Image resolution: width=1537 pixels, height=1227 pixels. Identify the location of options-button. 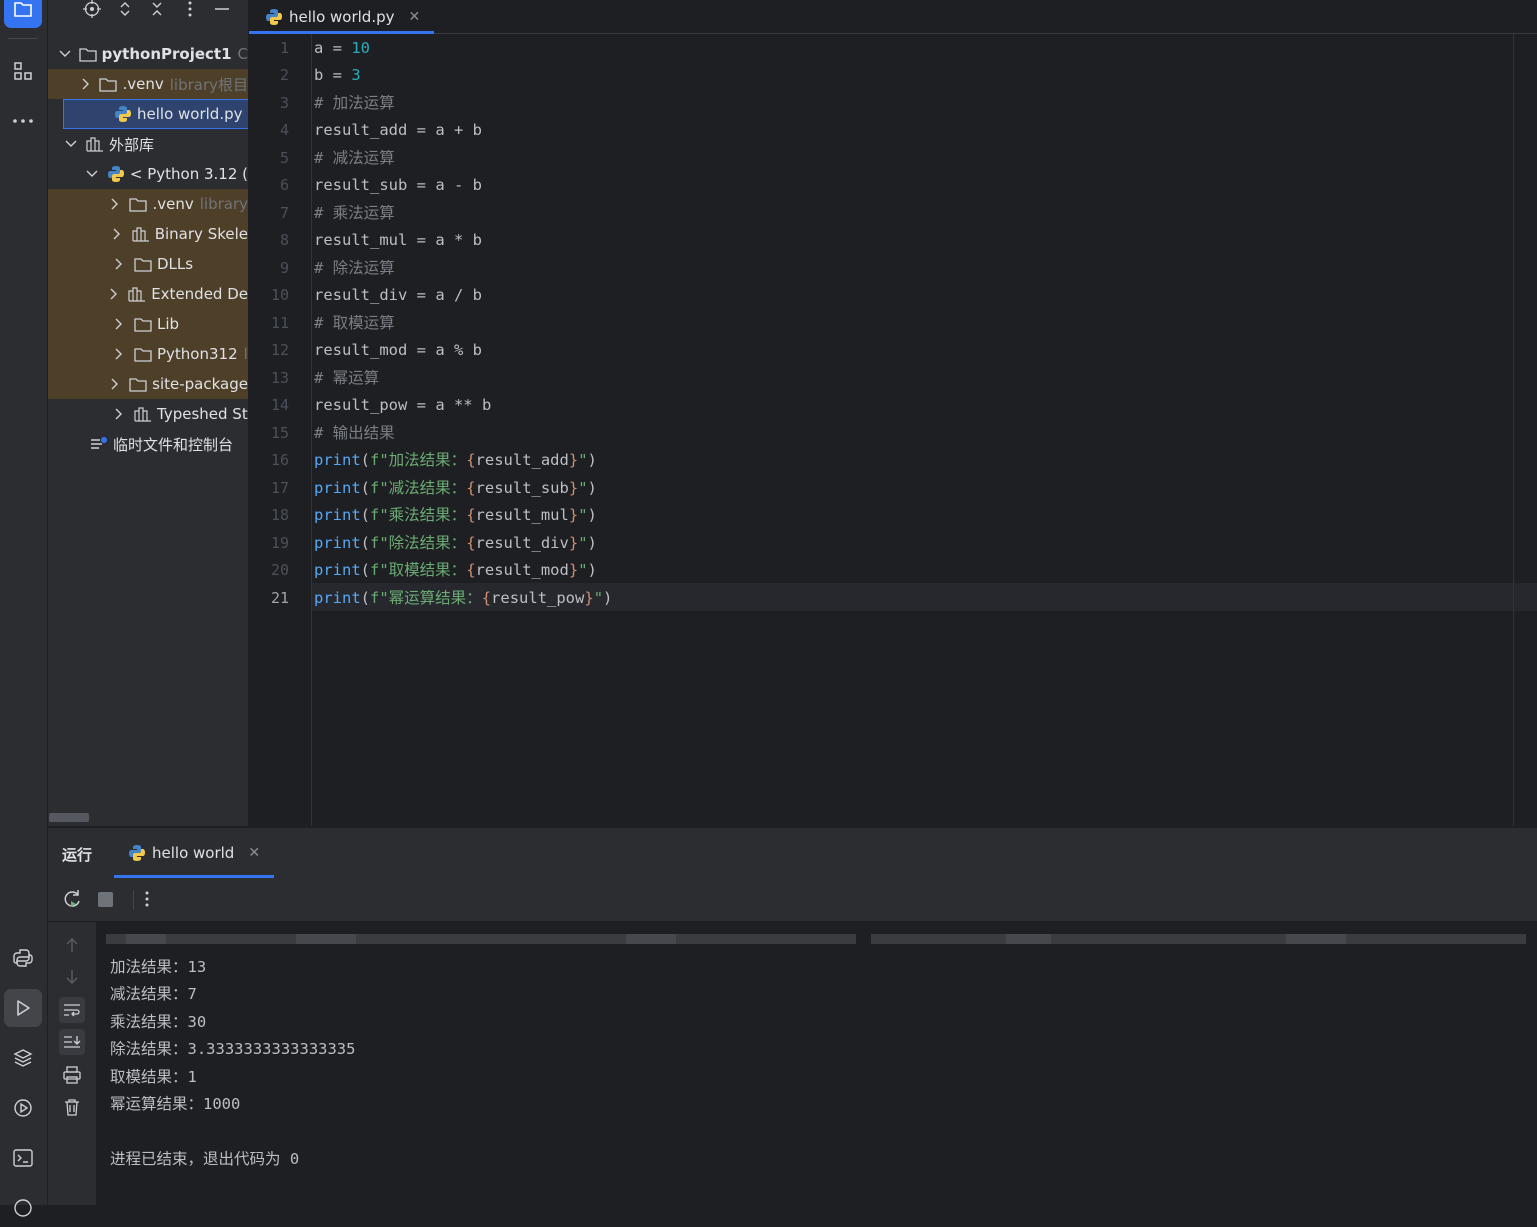
(190, 10).